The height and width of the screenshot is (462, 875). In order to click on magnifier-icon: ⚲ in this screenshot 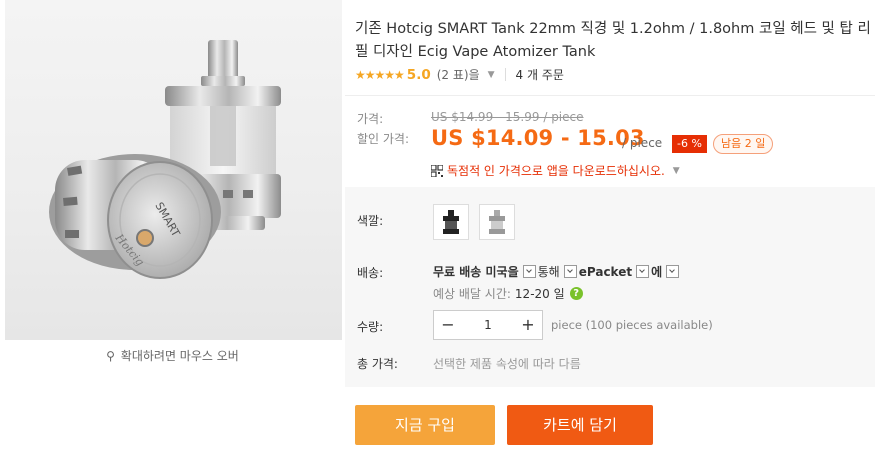, I will do `click(110, 356)`.